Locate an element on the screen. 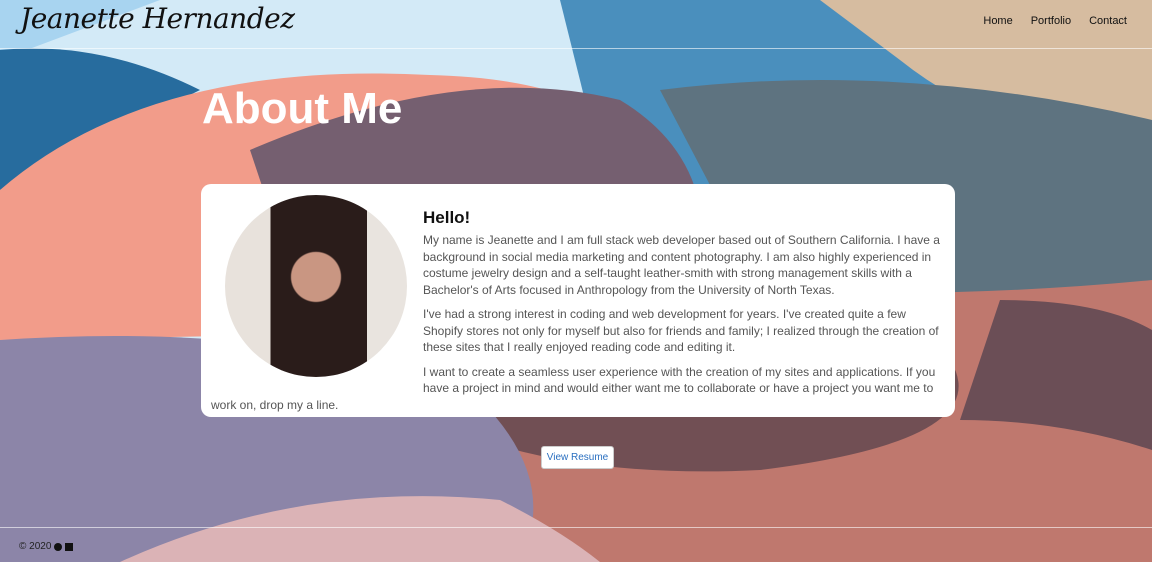  footer-divider is located at coordinates (576, 527).